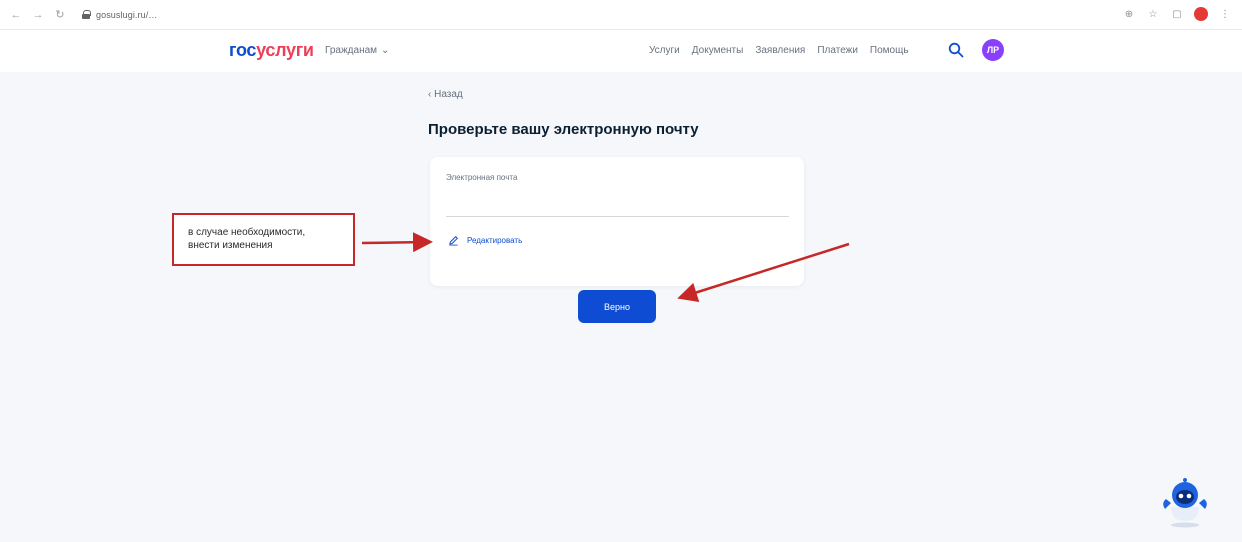  Describe the element at coordinates (563, 129) in the screenshot. I see `page-title: Проверьте вашу электронную почту` at that location.